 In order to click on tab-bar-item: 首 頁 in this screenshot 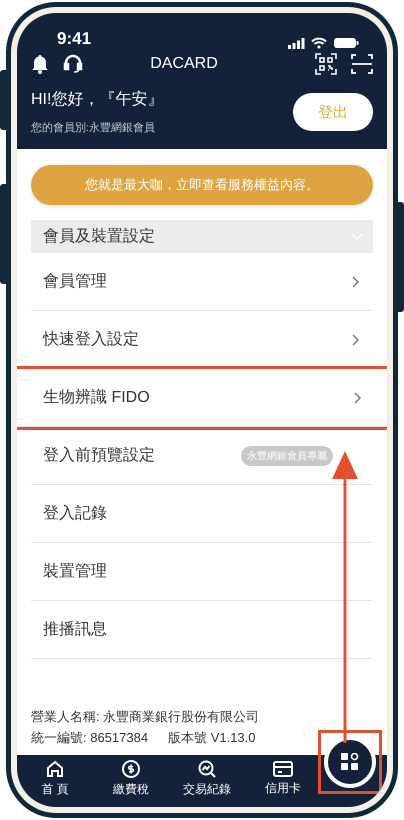, I will do `click(55, 779)`.